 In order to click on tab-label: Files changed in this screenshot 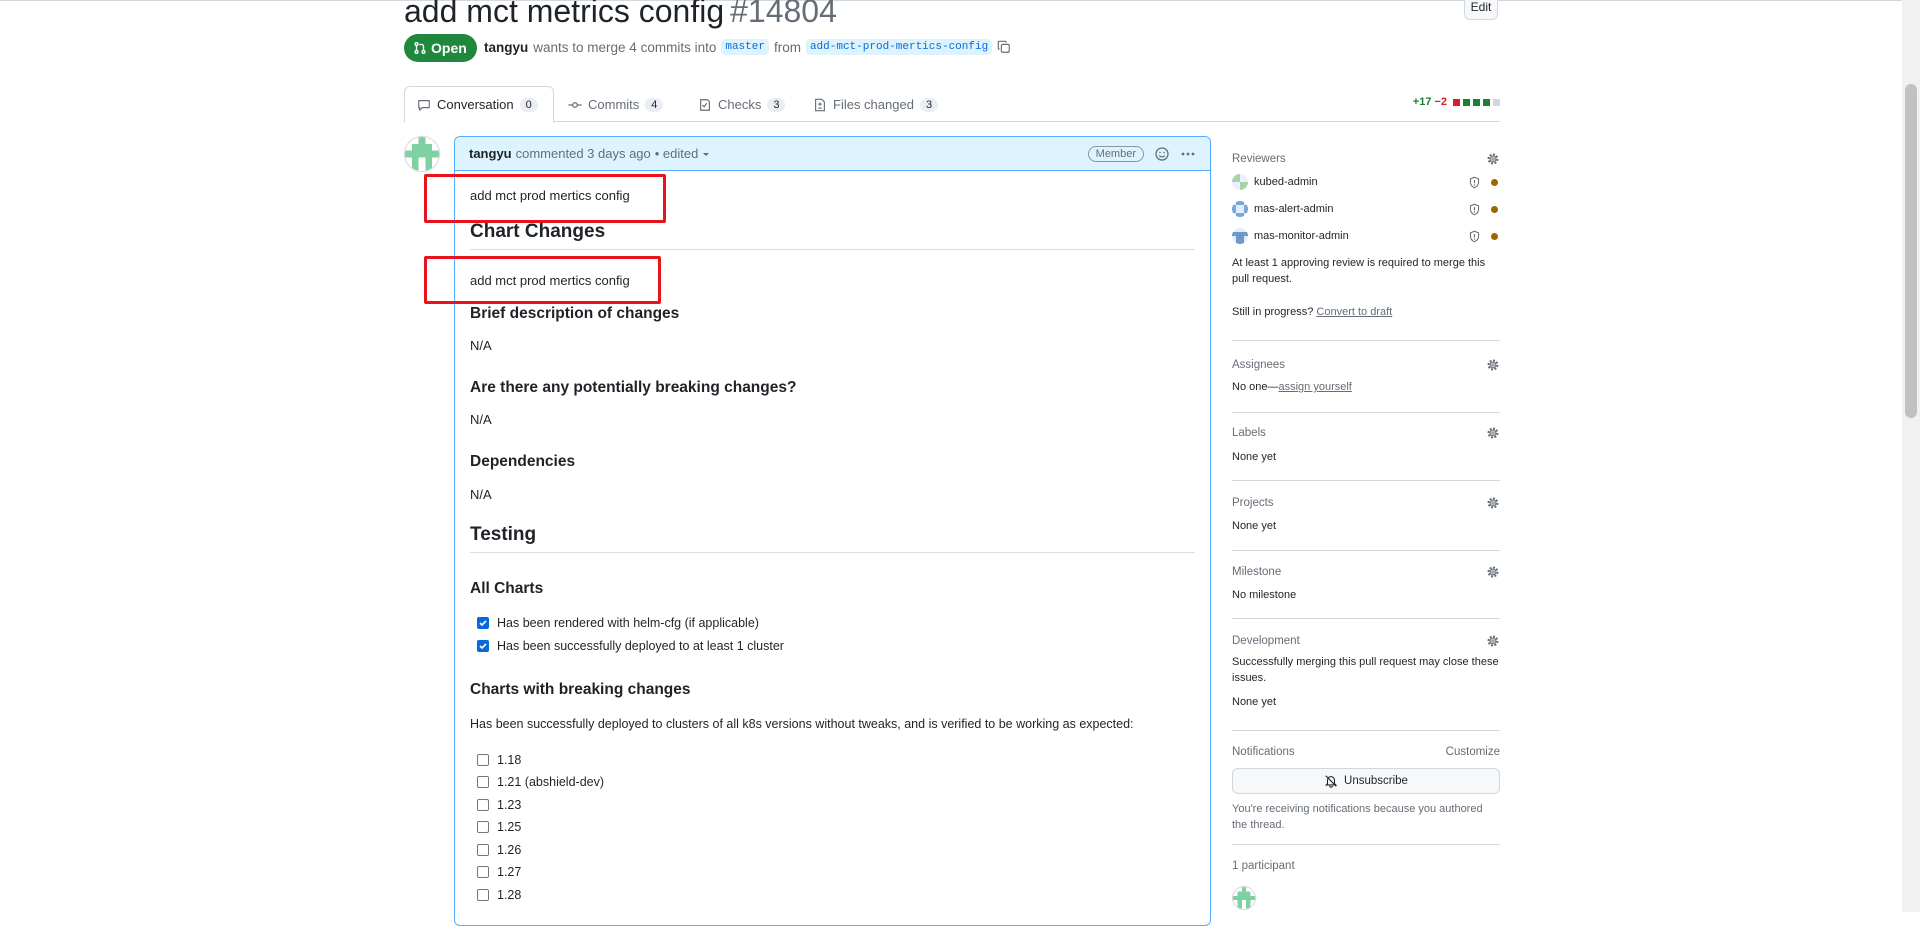, I will do `click(873, 104)`.